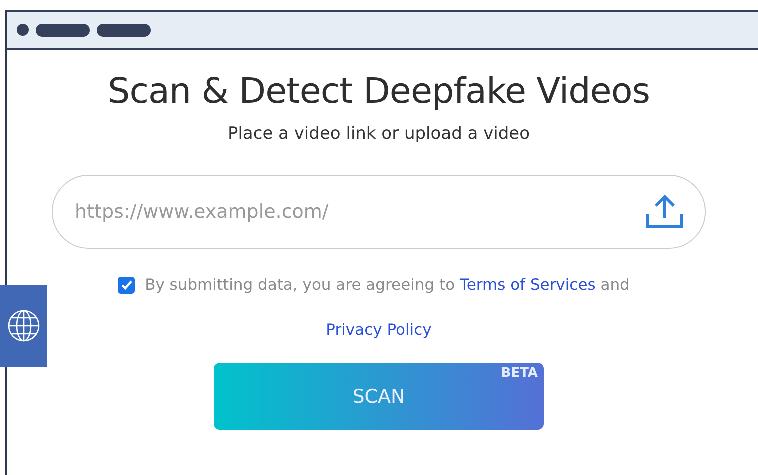 The height and width of the screenshot is (475, 758). Describe the element at coordinates (528, 285) in the screenshot. I see `terms-link: Terms of Services` at that location.